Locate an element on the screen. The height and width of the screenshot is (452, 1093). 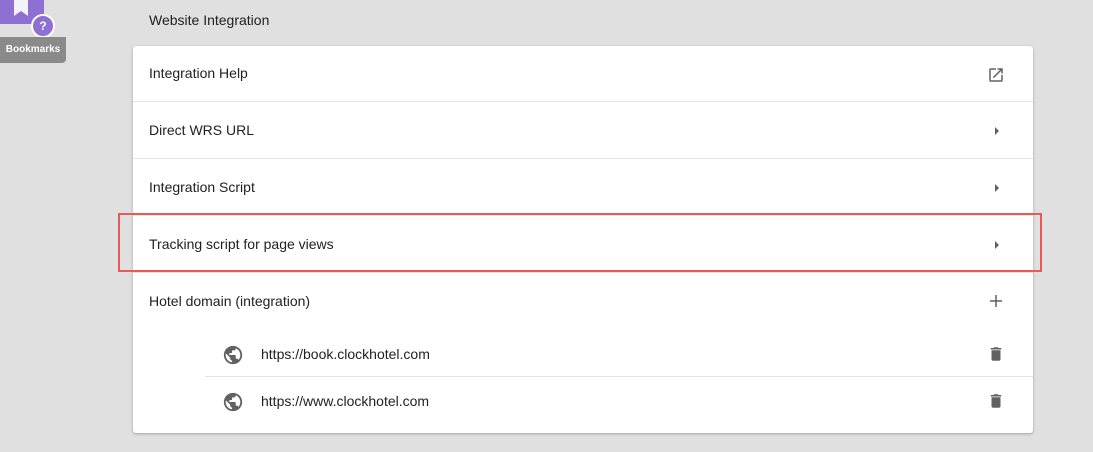
tracking-script-row: Tracking script for page views is located at coordinates (583, 245).